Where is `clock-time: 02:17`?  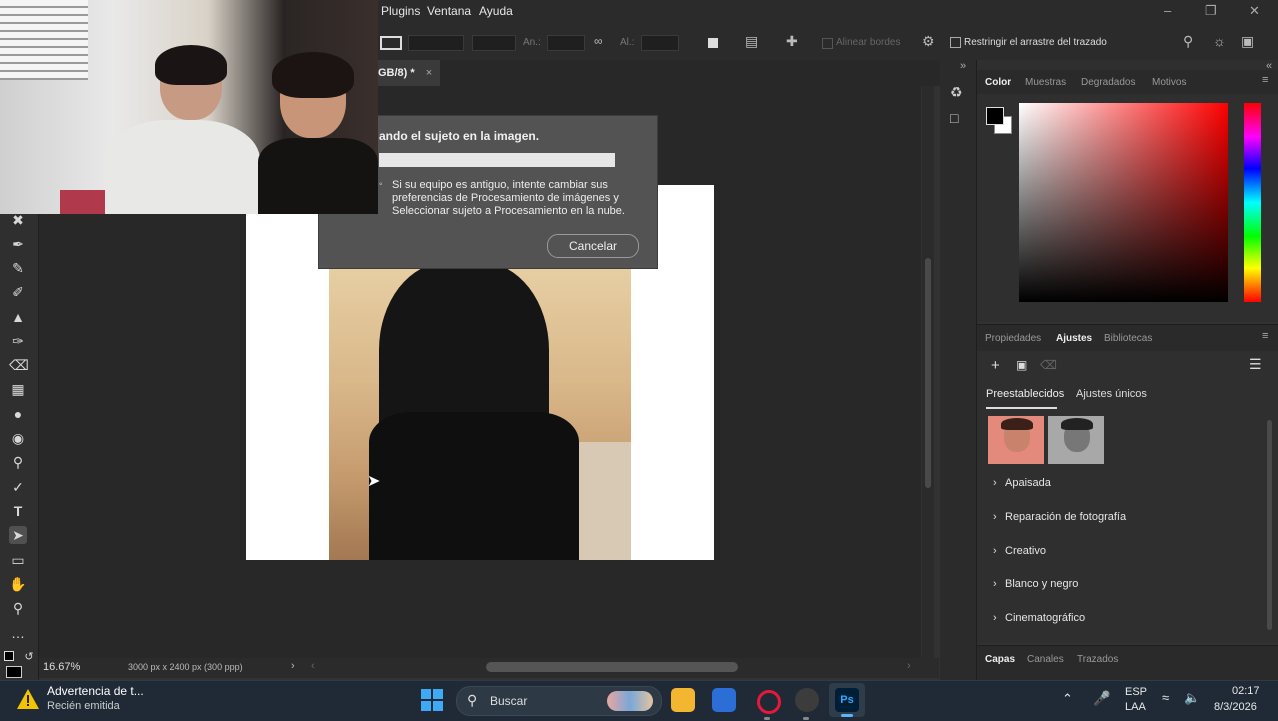 clock-time: 02:17 is located at coordinates (1246, 691).